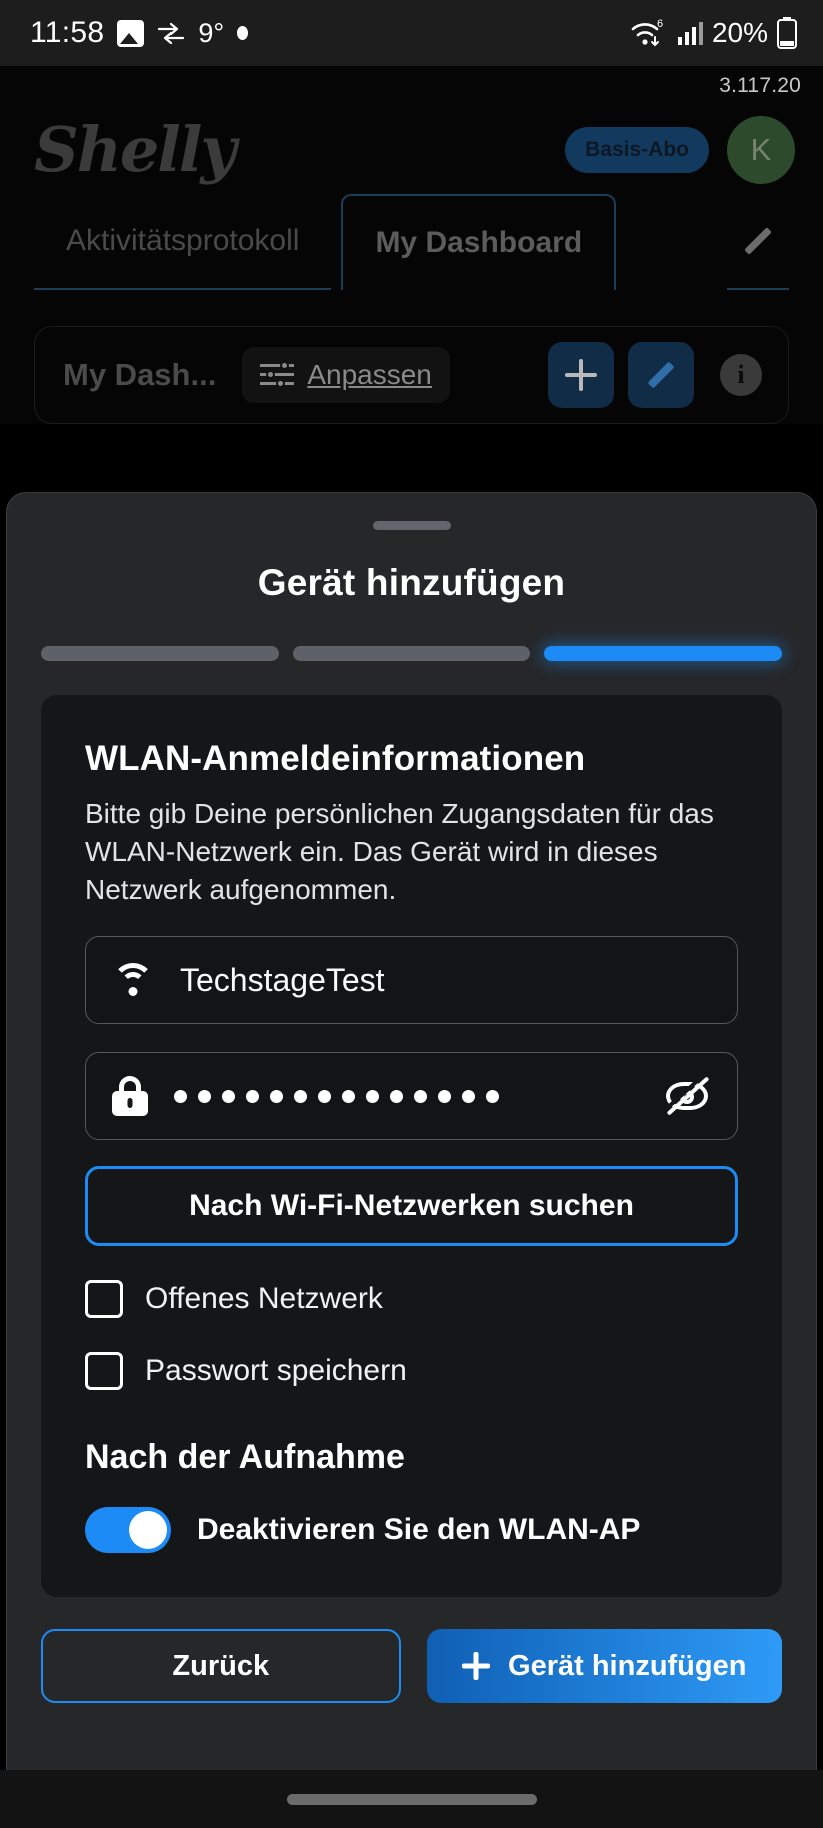  What do you see at coordinates (787, 33) in the screenshot?
I see `battery-icon` at bounding box center [787, 33].